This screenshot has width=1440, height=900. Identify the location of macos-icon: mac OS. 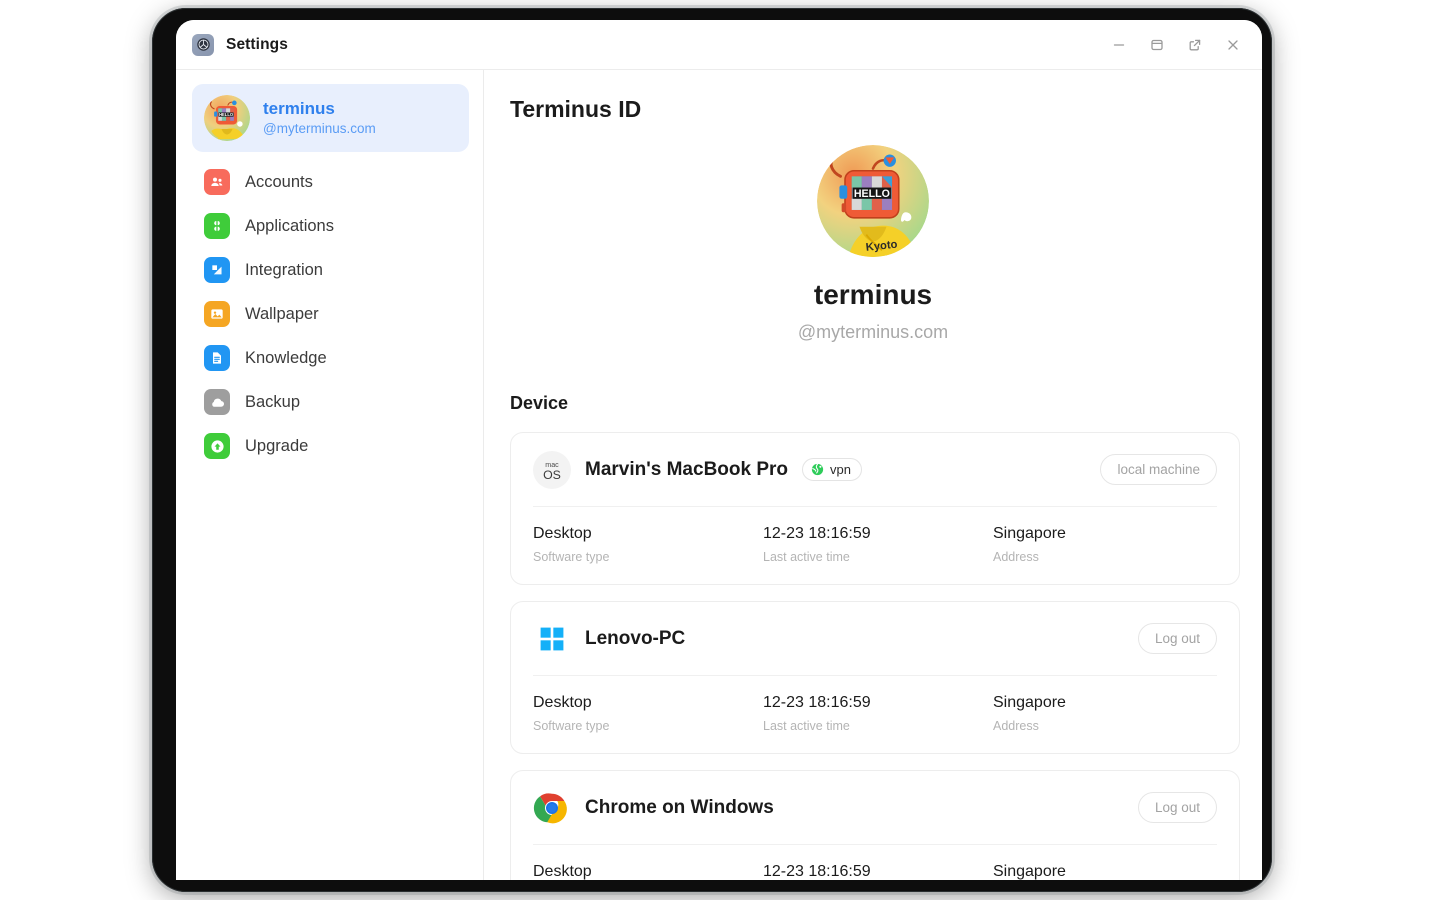
(552, 469).